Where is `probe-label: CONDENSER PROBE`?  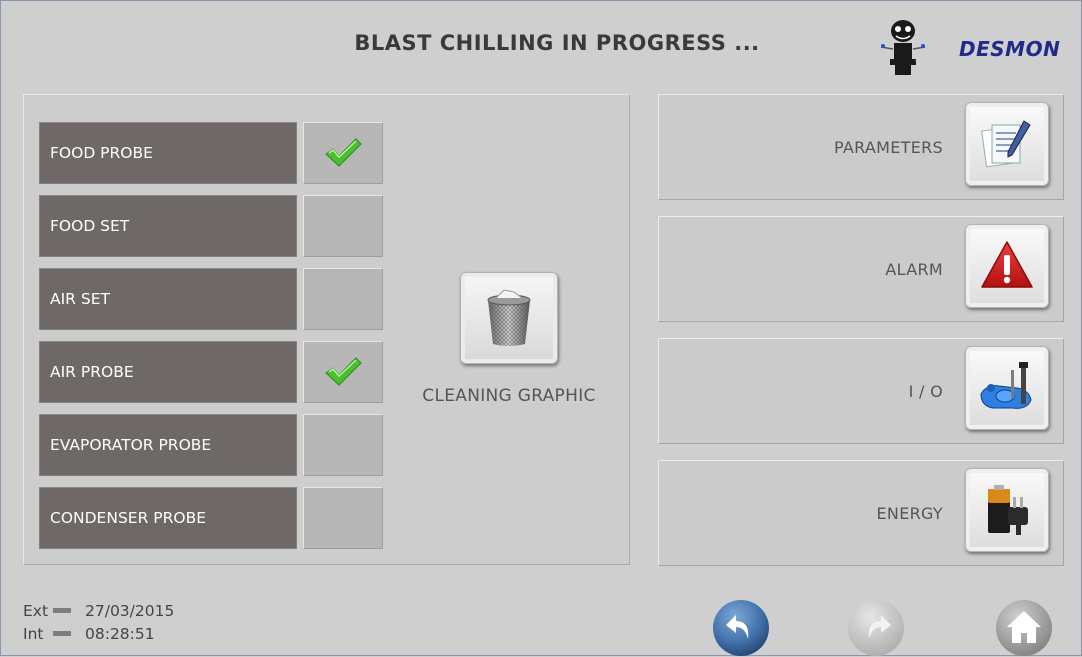
probe-label: CONDENSER PROBE is located at coordinates (168, 518).